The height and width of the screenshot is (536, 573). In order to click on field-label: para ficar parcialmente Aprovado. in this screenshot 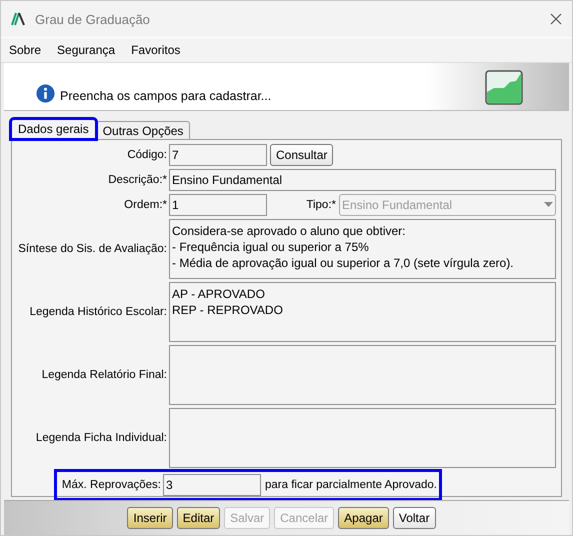, I will do `click(351, 484)`.